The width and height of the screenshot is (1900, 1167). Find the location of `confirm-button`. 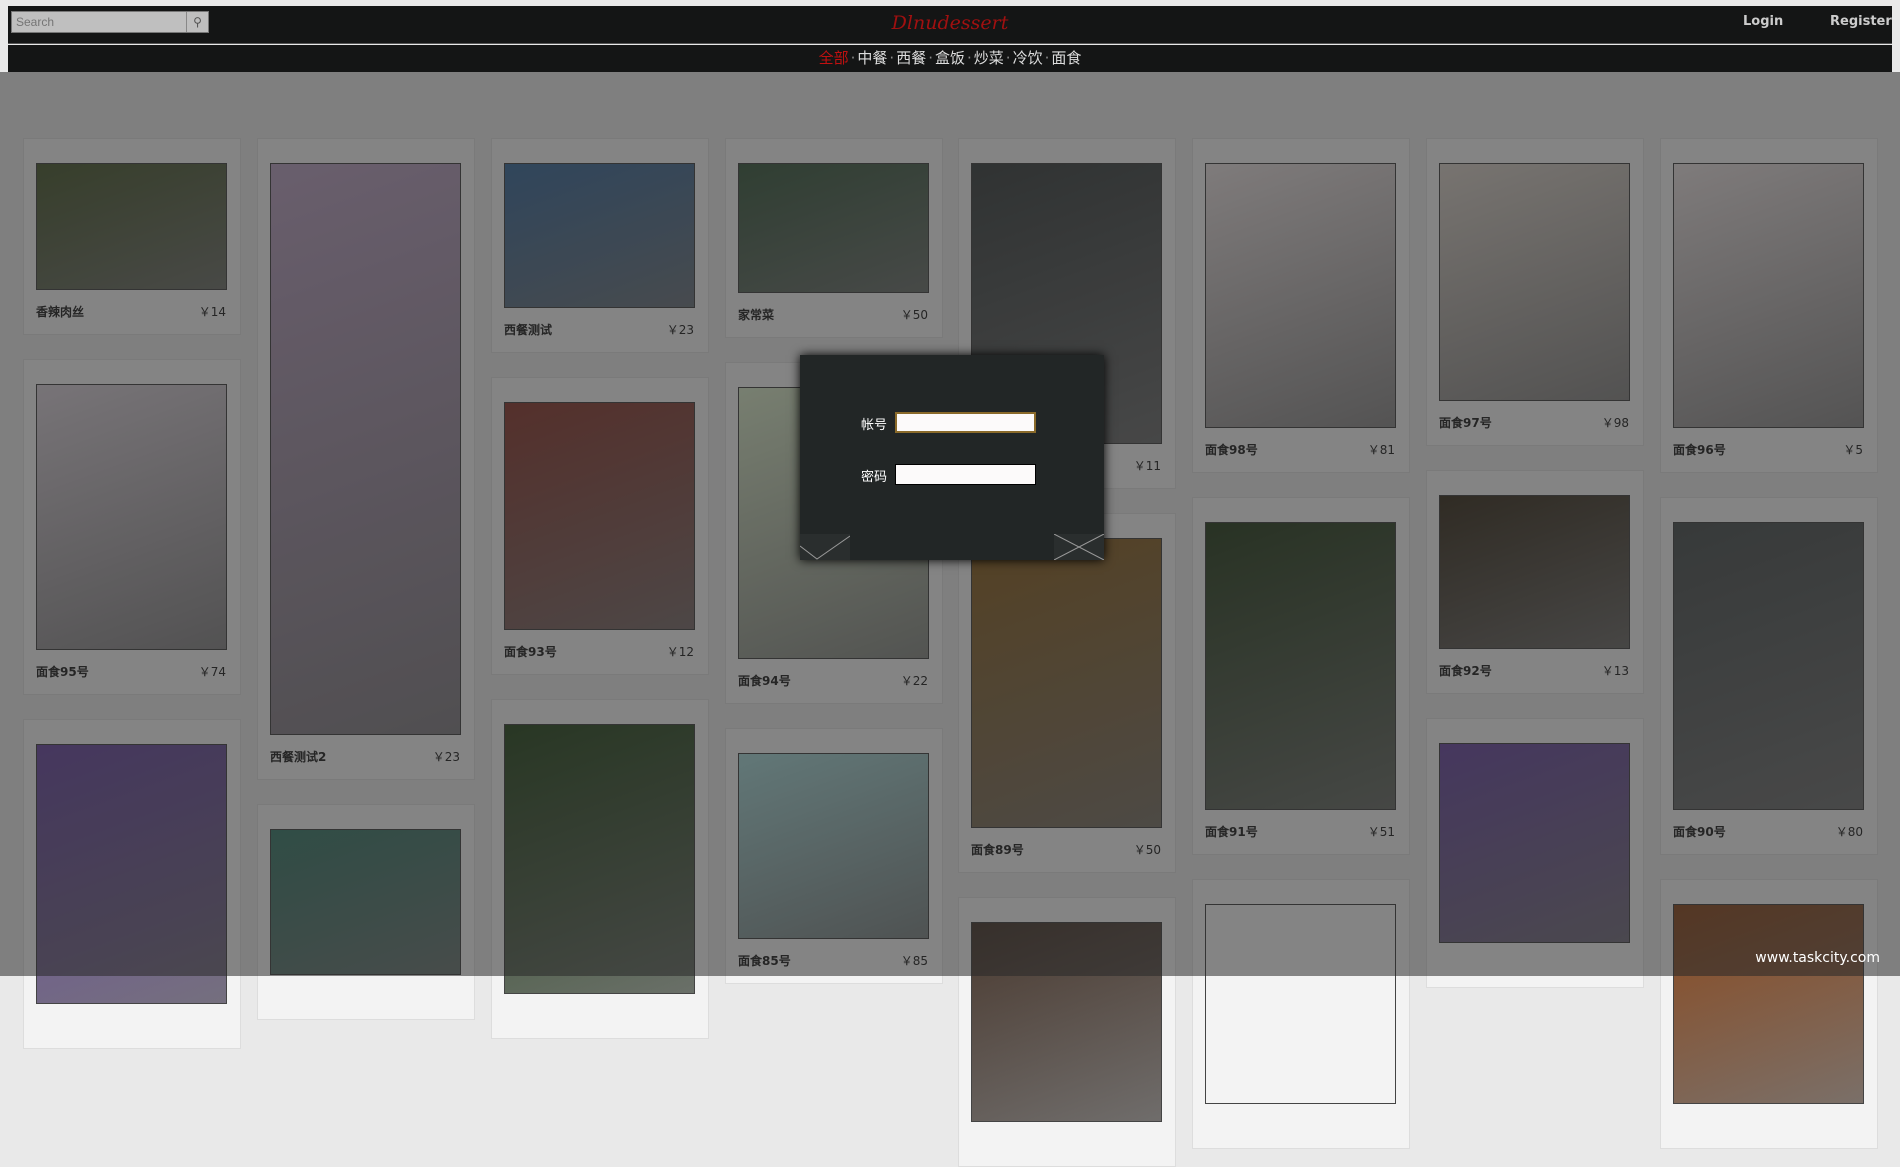

confirm-button is located at coordinates (825, 547).